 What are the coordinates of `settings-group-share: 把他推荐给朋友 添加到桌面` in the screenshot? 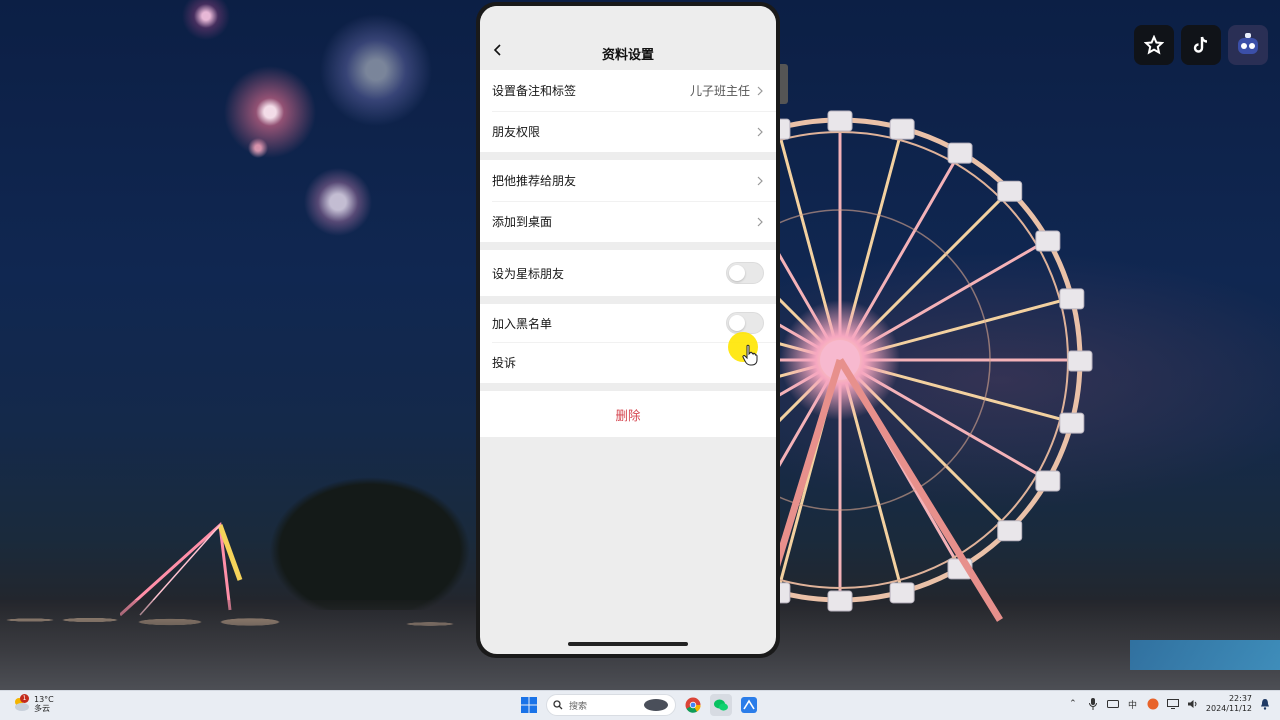 It's located at (628, 201).